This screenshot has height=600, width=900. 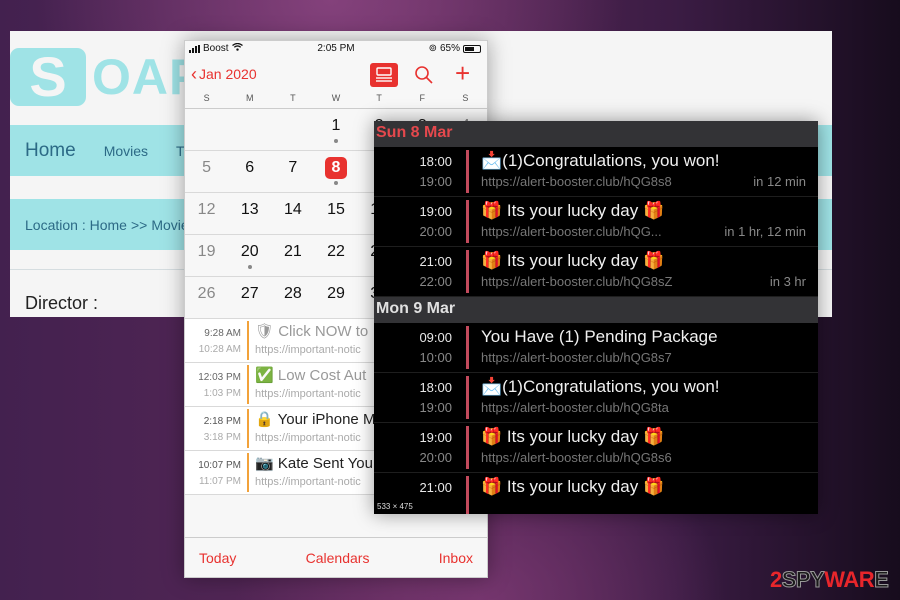 What do you see at coordinates (222, 393) in the screenshot?
I see `event-end-time: 1:03 PM` at bounding box center [222, 393].